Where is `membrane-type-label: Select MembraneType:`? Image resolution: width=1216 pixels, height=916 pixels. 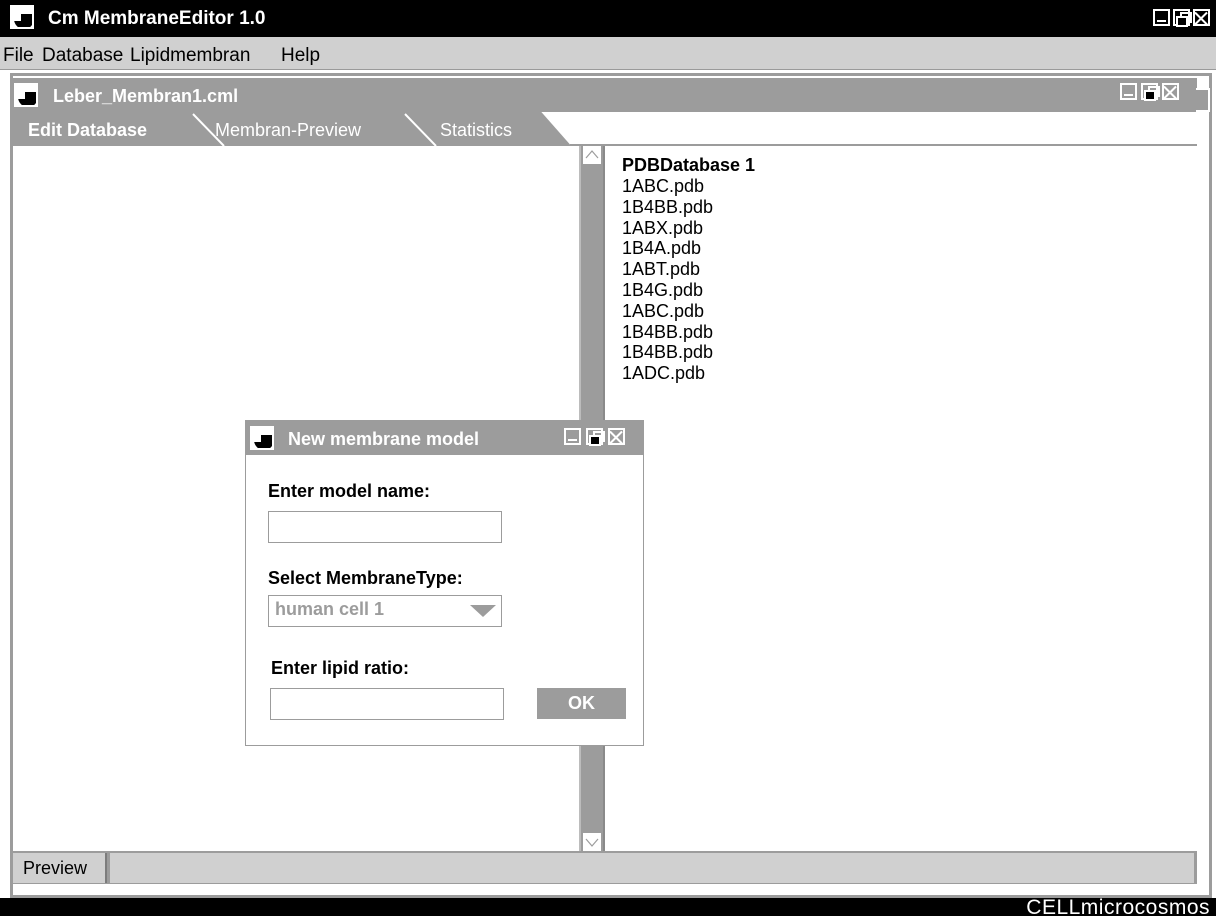
membrane-type-label: Select MembraneType: is located at coordinates (365, 578).